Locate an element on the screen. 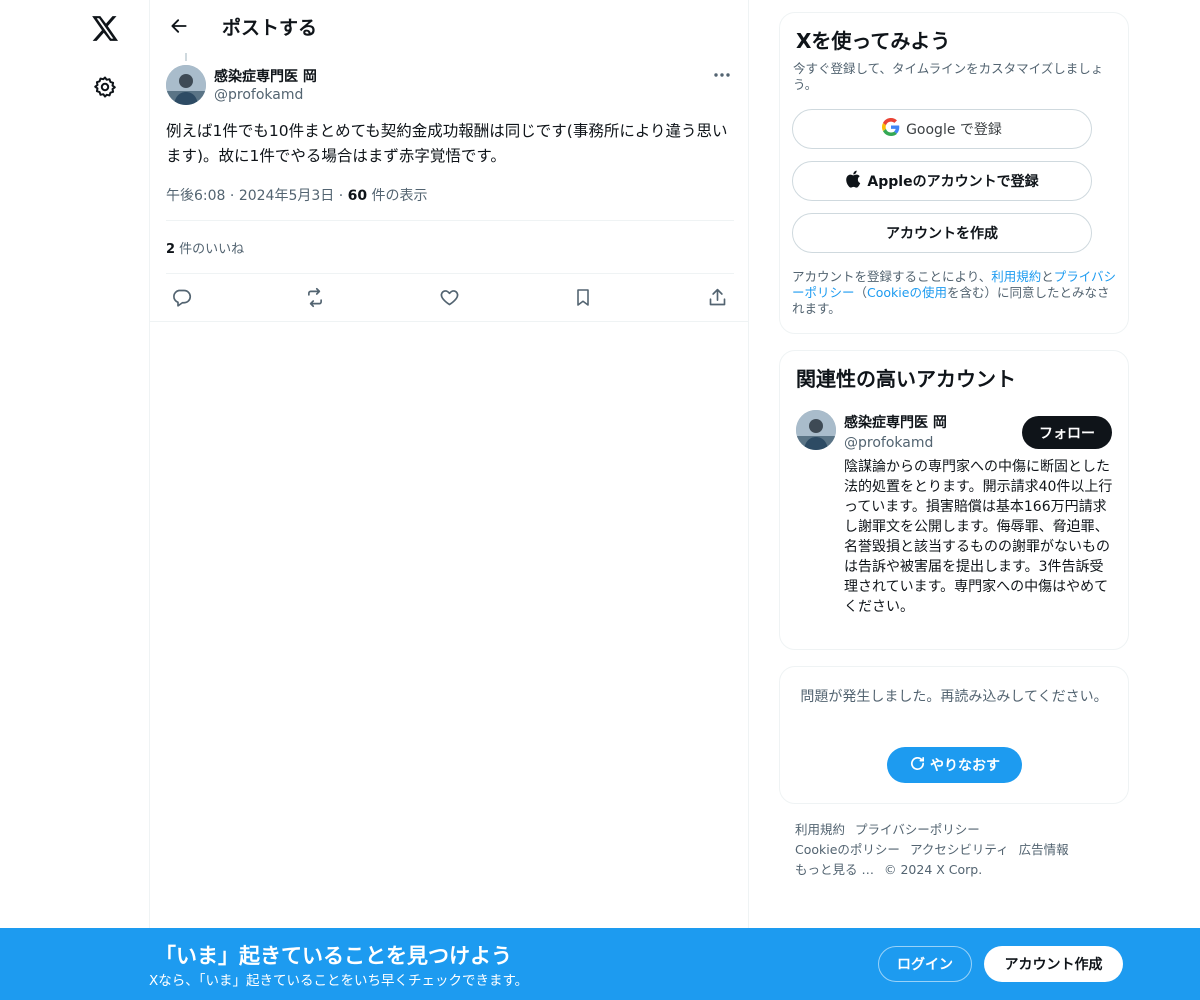  gear-icon is located at coordinates (105, 87).